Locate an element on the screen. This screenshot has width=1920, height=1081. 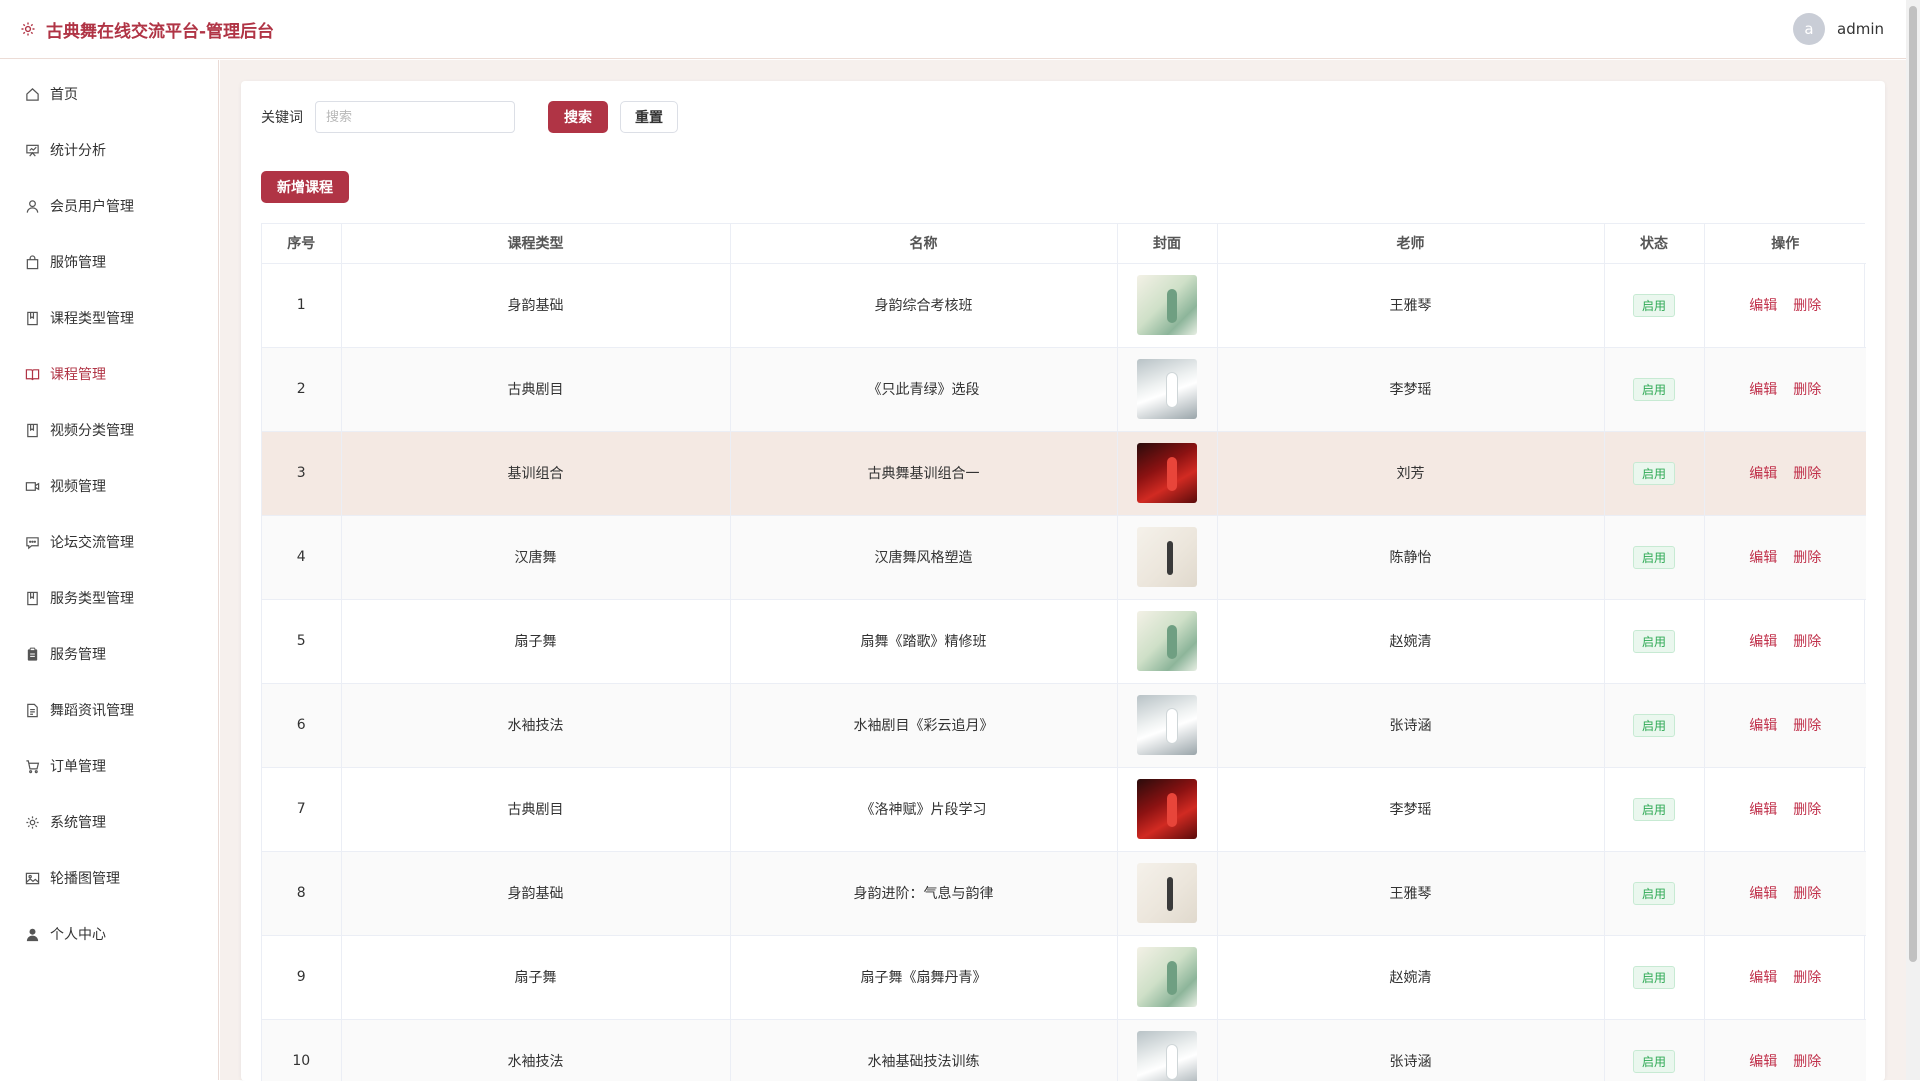
sidebar-item-course-types: 课程类型管理 is located at coordinates (109, 318).